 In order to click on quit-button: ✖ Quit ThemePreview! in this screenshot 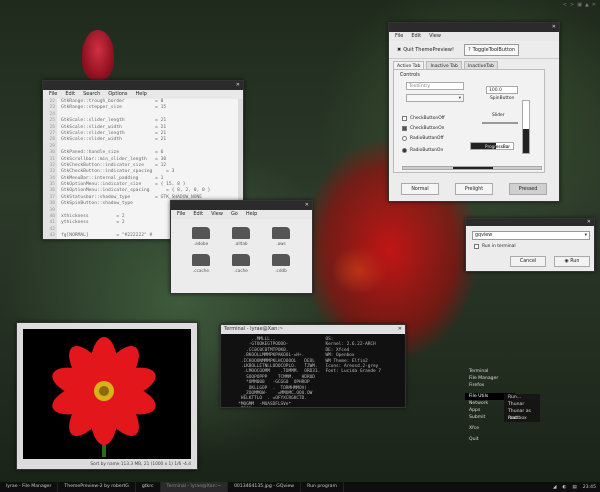, I will do `click(425, 50)`.